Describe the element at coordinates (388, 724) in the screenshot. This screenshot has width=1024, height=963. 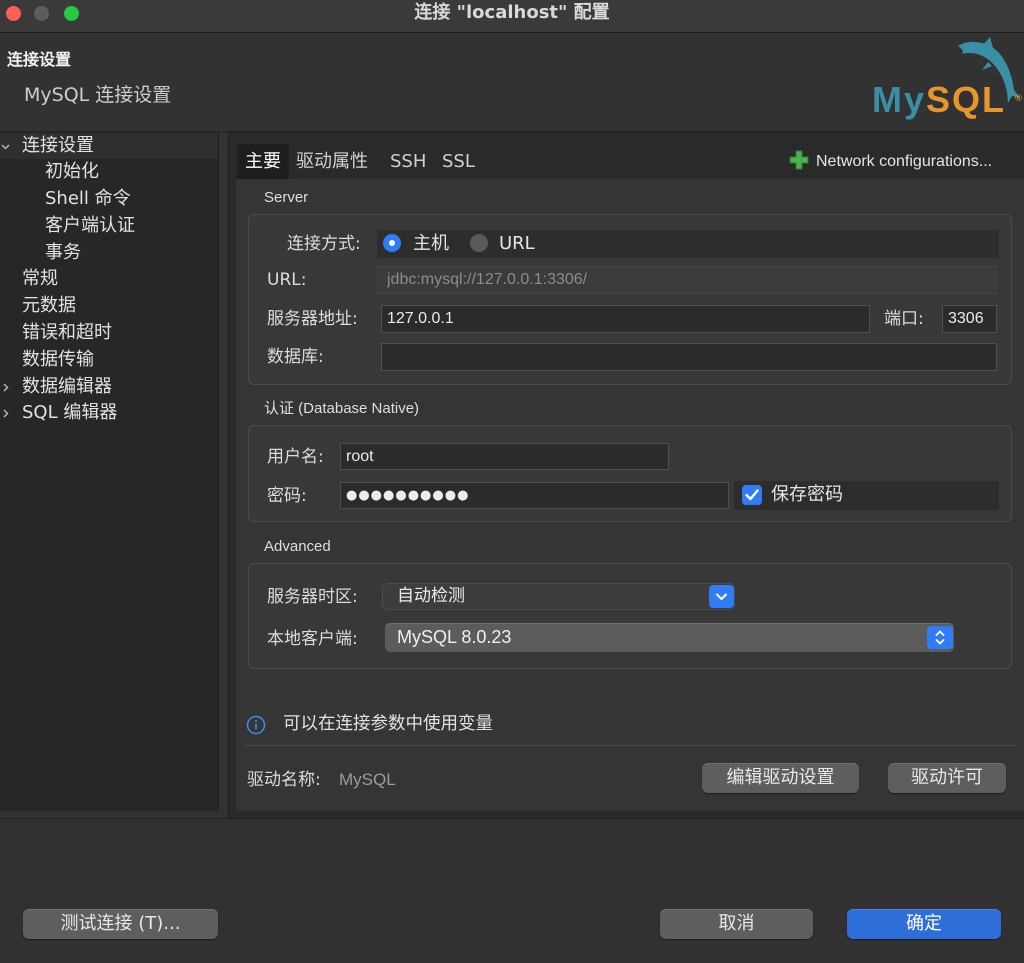
I see `variables-hint: 可以在连接参数中使用变量` at that location.